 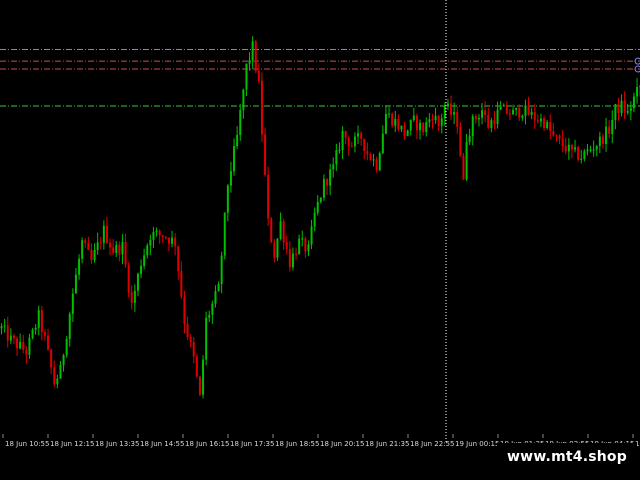 I want to click on time-tick-label: 18 Jun 12:15, so click(x=72, y=444).